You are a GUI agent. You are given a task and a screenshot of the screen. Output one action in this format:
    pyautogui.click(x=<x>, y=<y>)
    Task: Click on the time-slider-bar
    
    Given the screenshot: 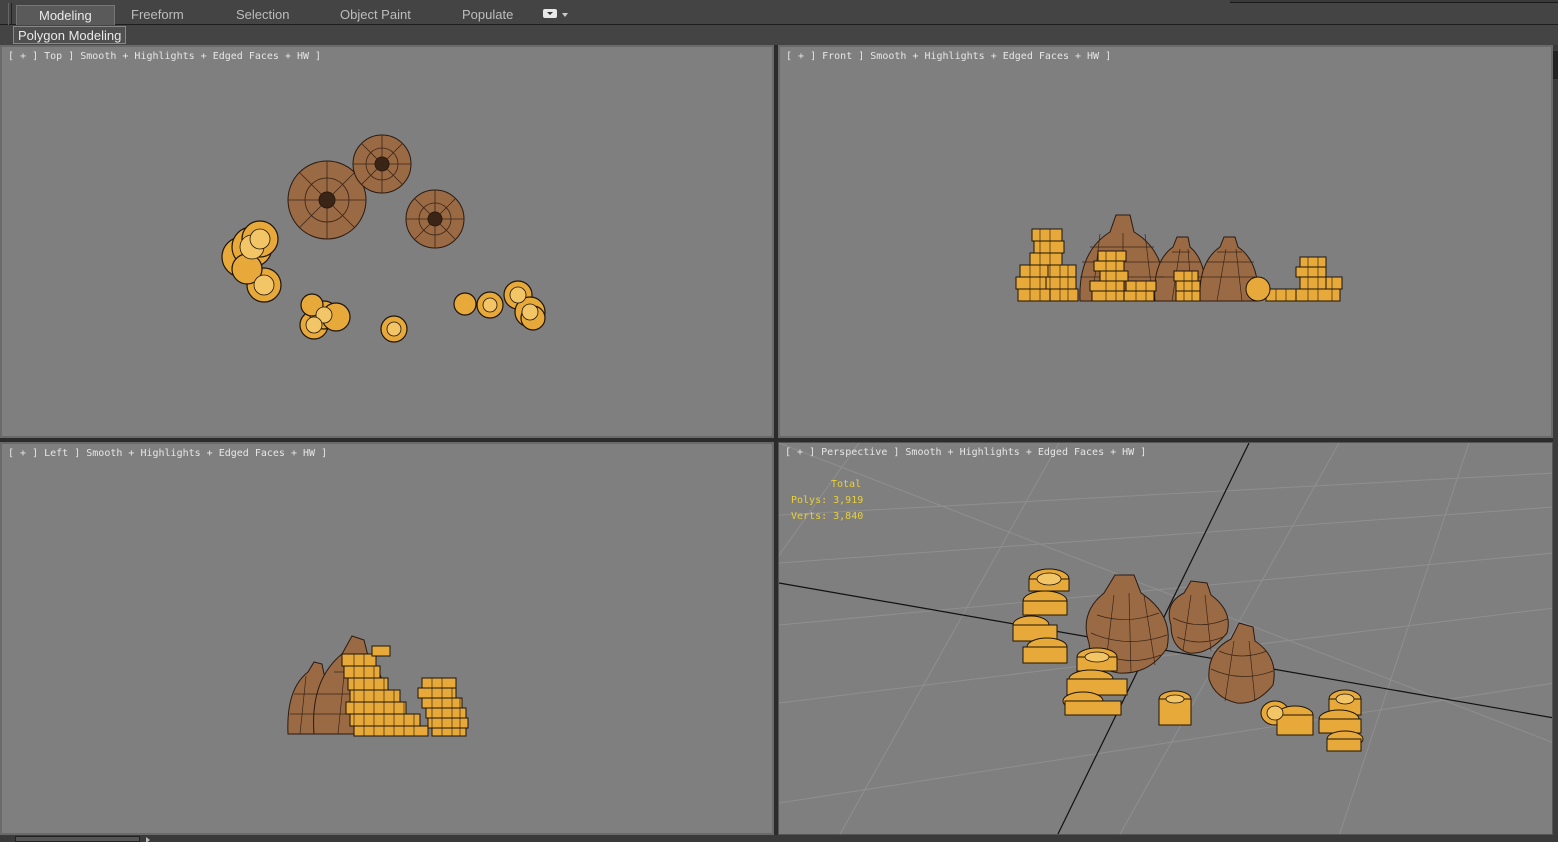 What is the action you would take?
    pyautogui.click(x=779, y=838)
    